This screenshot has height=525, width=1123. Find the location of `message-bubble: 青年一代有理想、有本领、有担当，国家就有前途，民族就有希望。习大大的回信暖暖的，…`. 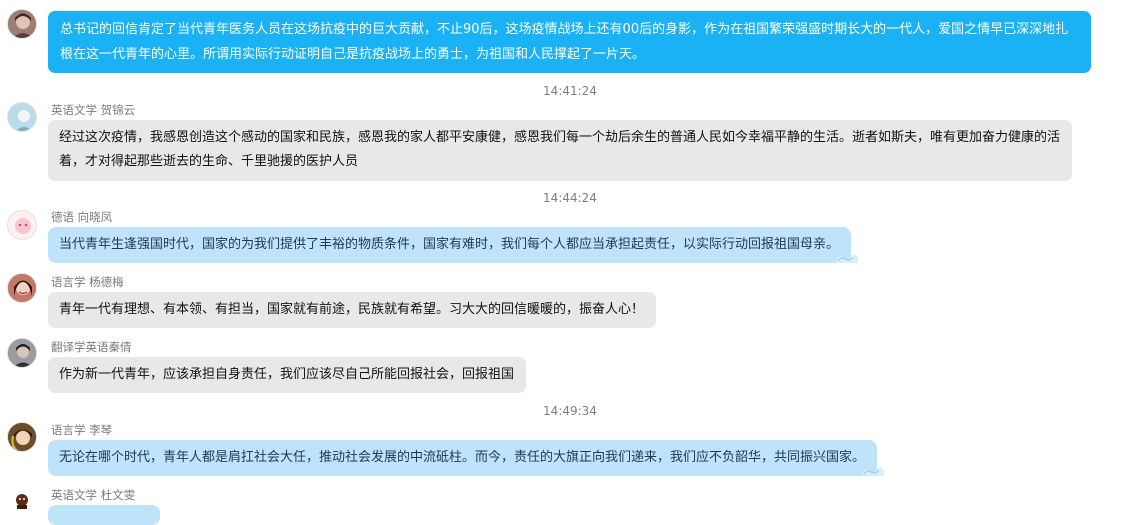

message-bubble: 青年一代有理想、有本领、有担当，国家就有前途，民族就有希望。习大大的回信暖暖的，… is located at coordinates (352, 310).